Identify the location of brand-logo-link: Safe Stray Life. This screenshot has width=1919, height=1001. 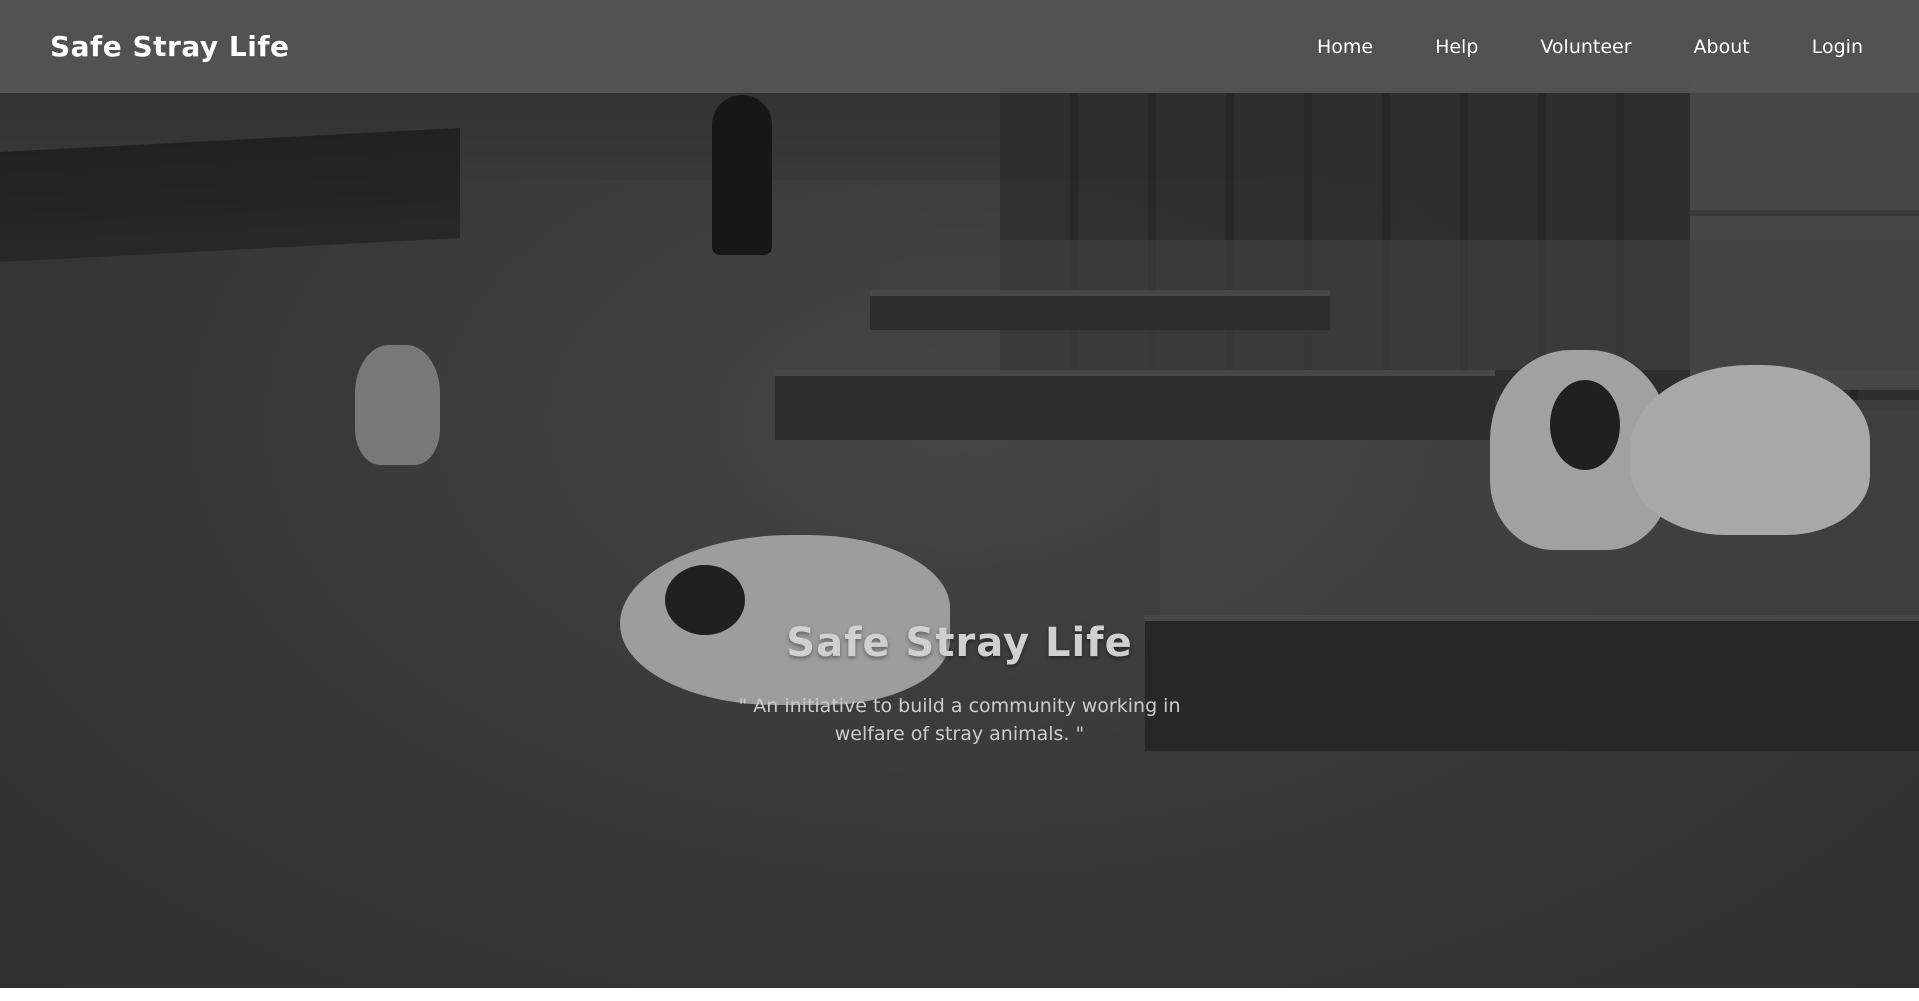
(169, 46).